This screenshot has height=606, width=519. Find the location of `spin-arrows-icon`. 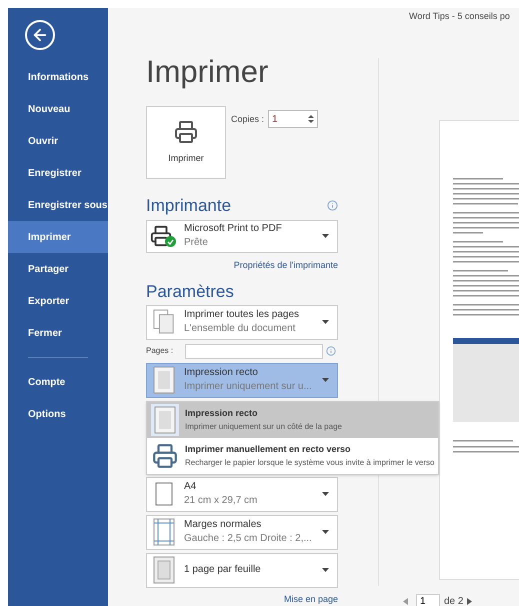

spin-arrows-icon is located at coordinates (311, 119).